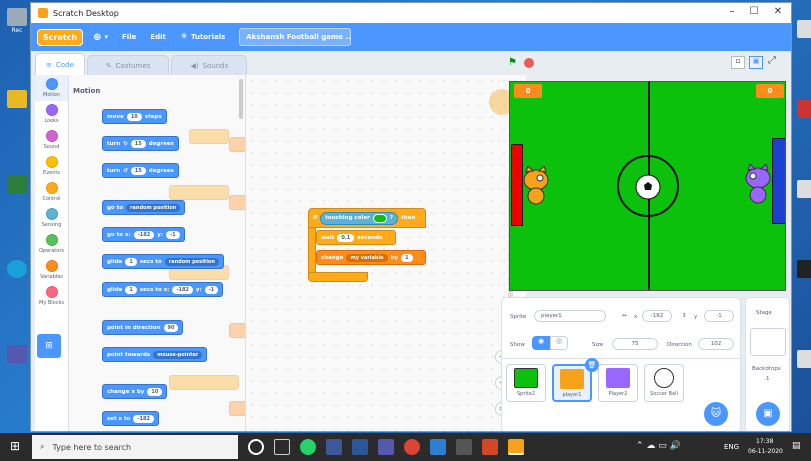 The height and width of the screenshot is (461, 811). Describe the element at coordinates (282, 447) in the screenshot. I see `task-view-icon` at that location.